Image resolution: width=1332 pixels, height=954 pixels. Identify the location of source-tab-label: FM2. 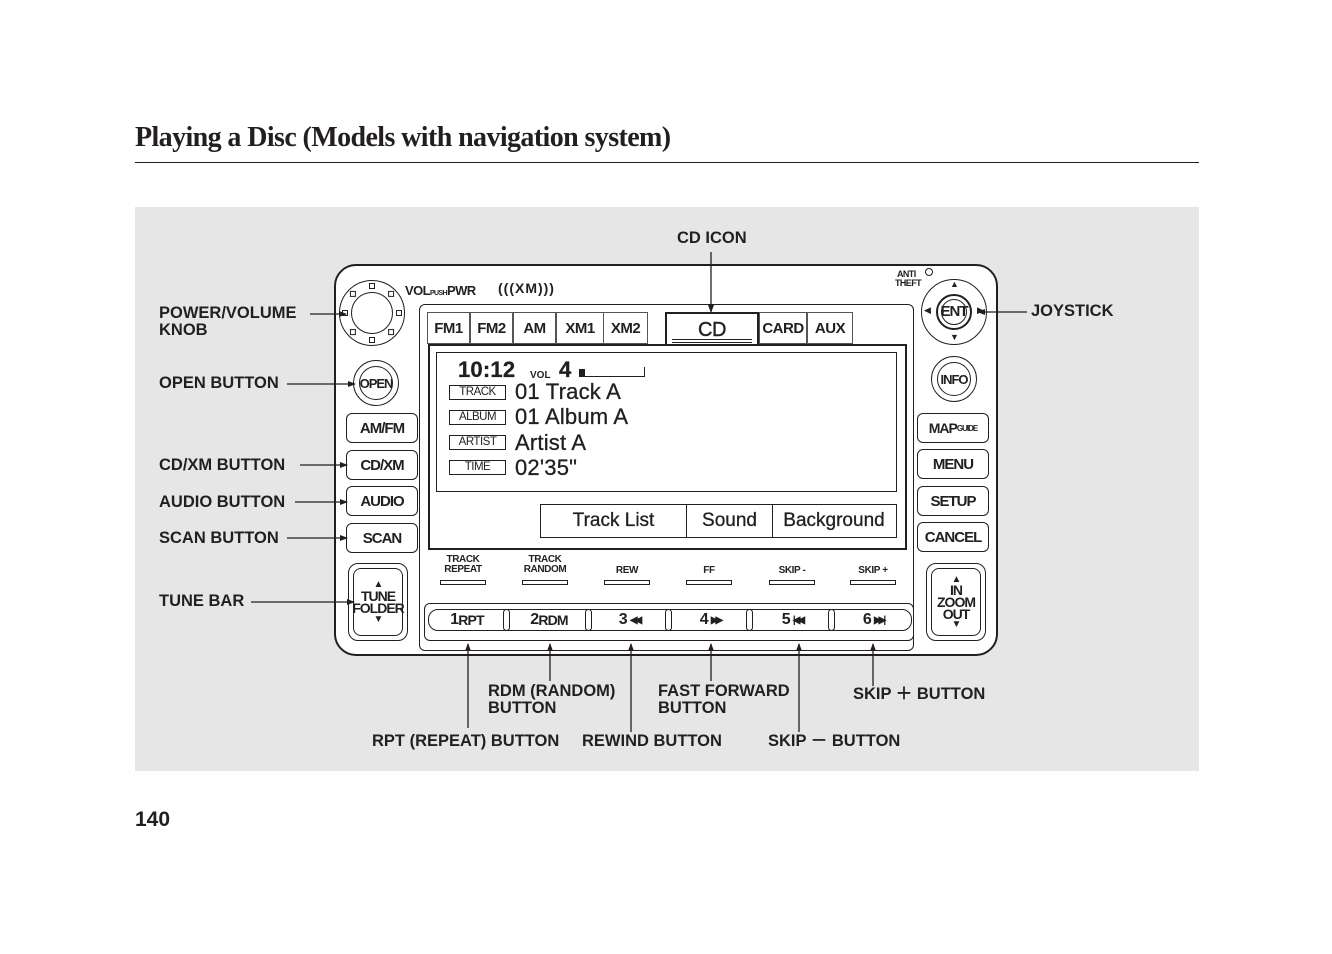
(491, 328).